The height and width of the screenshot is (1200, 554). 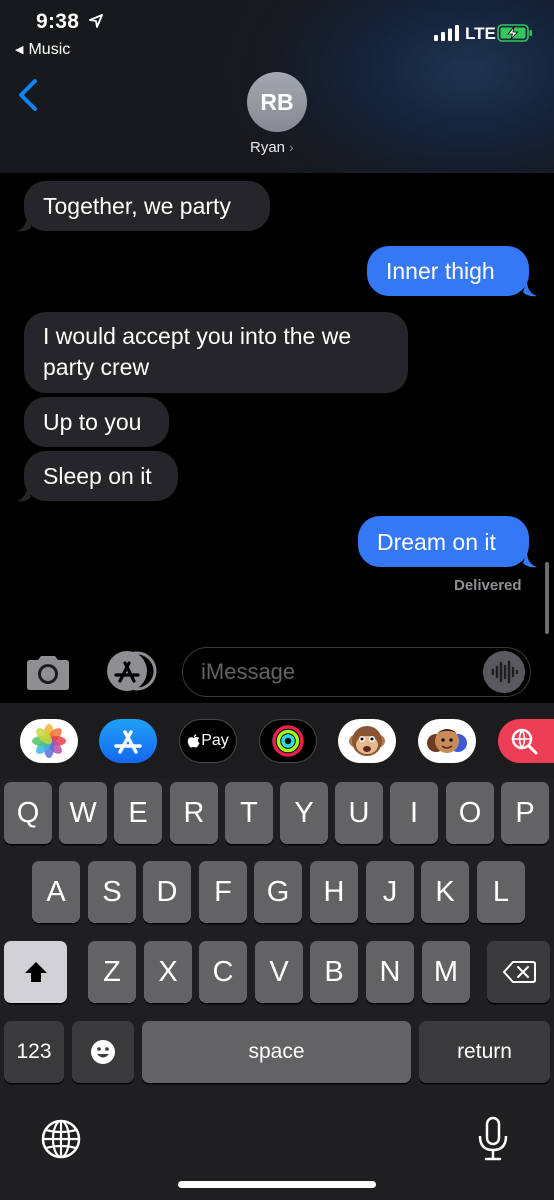 I want to click on avatar-initials: RB, so click(x=277, y=101).